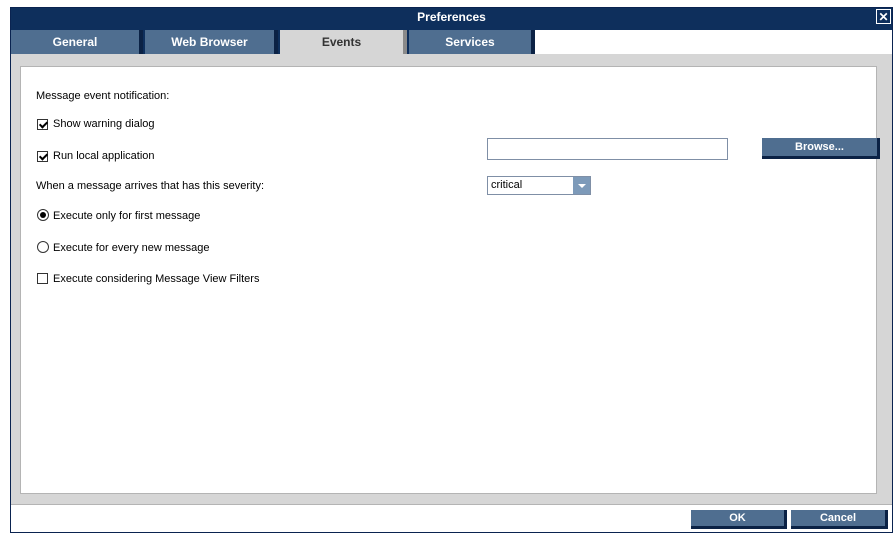 Image resolution: width=895 pixels, height=535 pixels. What do you see at coordinates (131, 248) in the screenshot?
I see `execute-every-label: Execute for every new message` at bounding box center [131, 248].